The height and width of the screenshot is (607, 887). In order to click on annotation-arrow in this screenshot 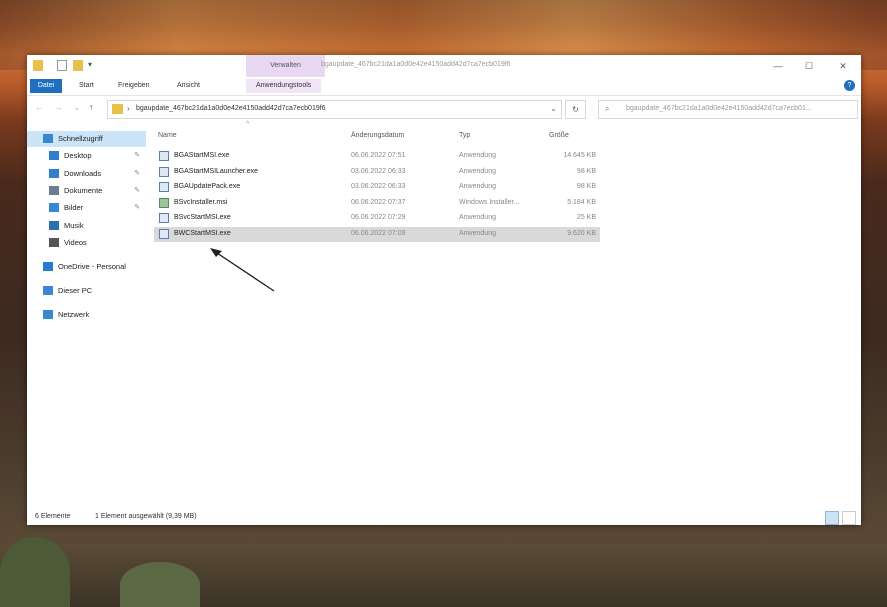, I will do `click(242, 270)`.